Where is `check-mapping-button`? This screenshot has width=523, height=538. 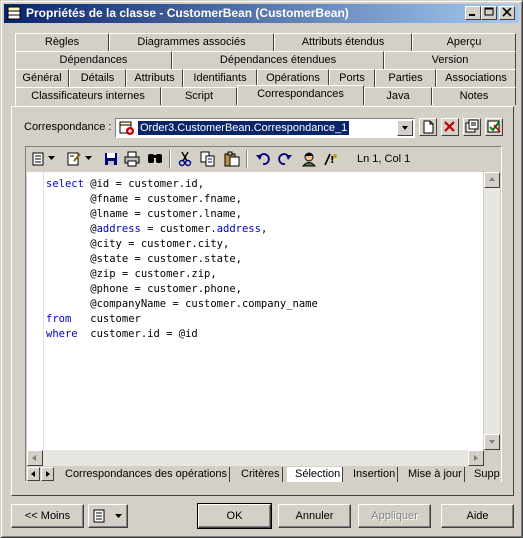
check-mapping-button is located at coordinates (494, 127).